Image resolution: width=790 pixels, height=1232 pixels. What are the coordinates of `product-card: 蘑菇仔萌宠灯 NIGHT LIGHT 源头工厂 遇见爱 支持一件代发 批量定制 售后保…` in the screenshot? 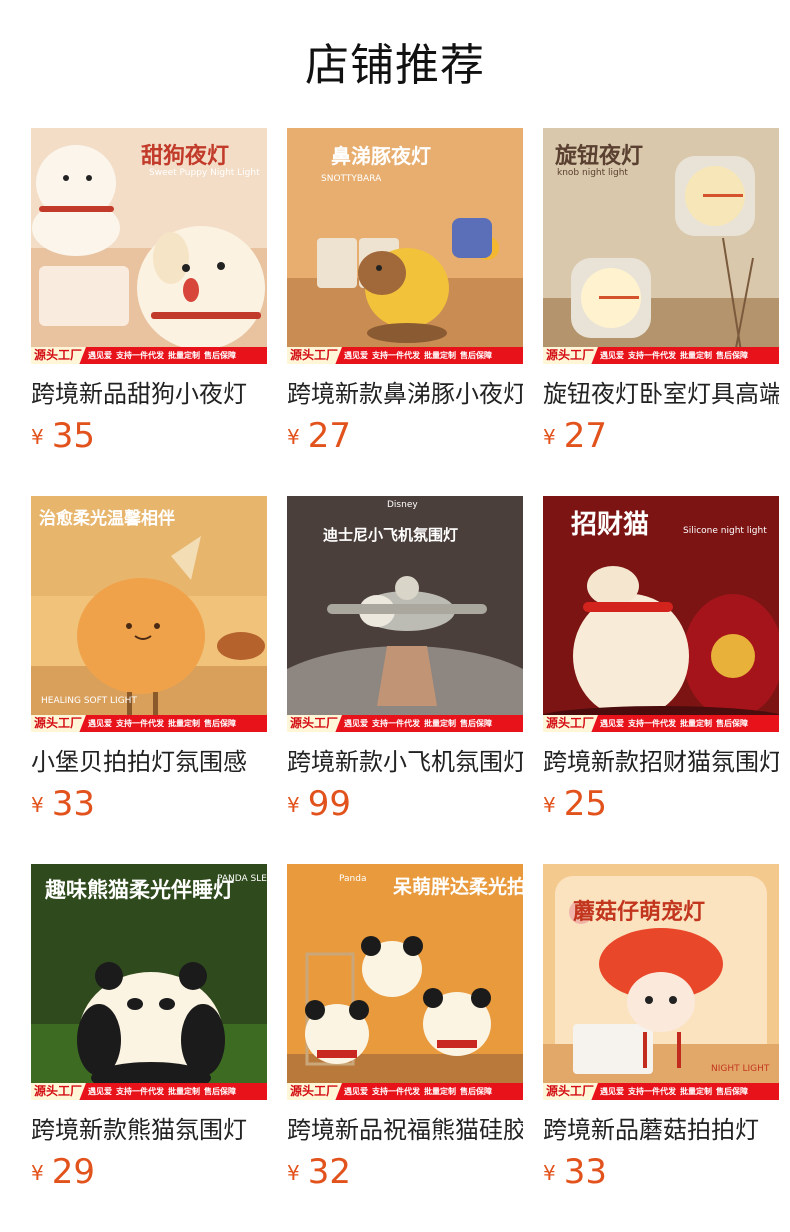 It's located at (661, 1048).